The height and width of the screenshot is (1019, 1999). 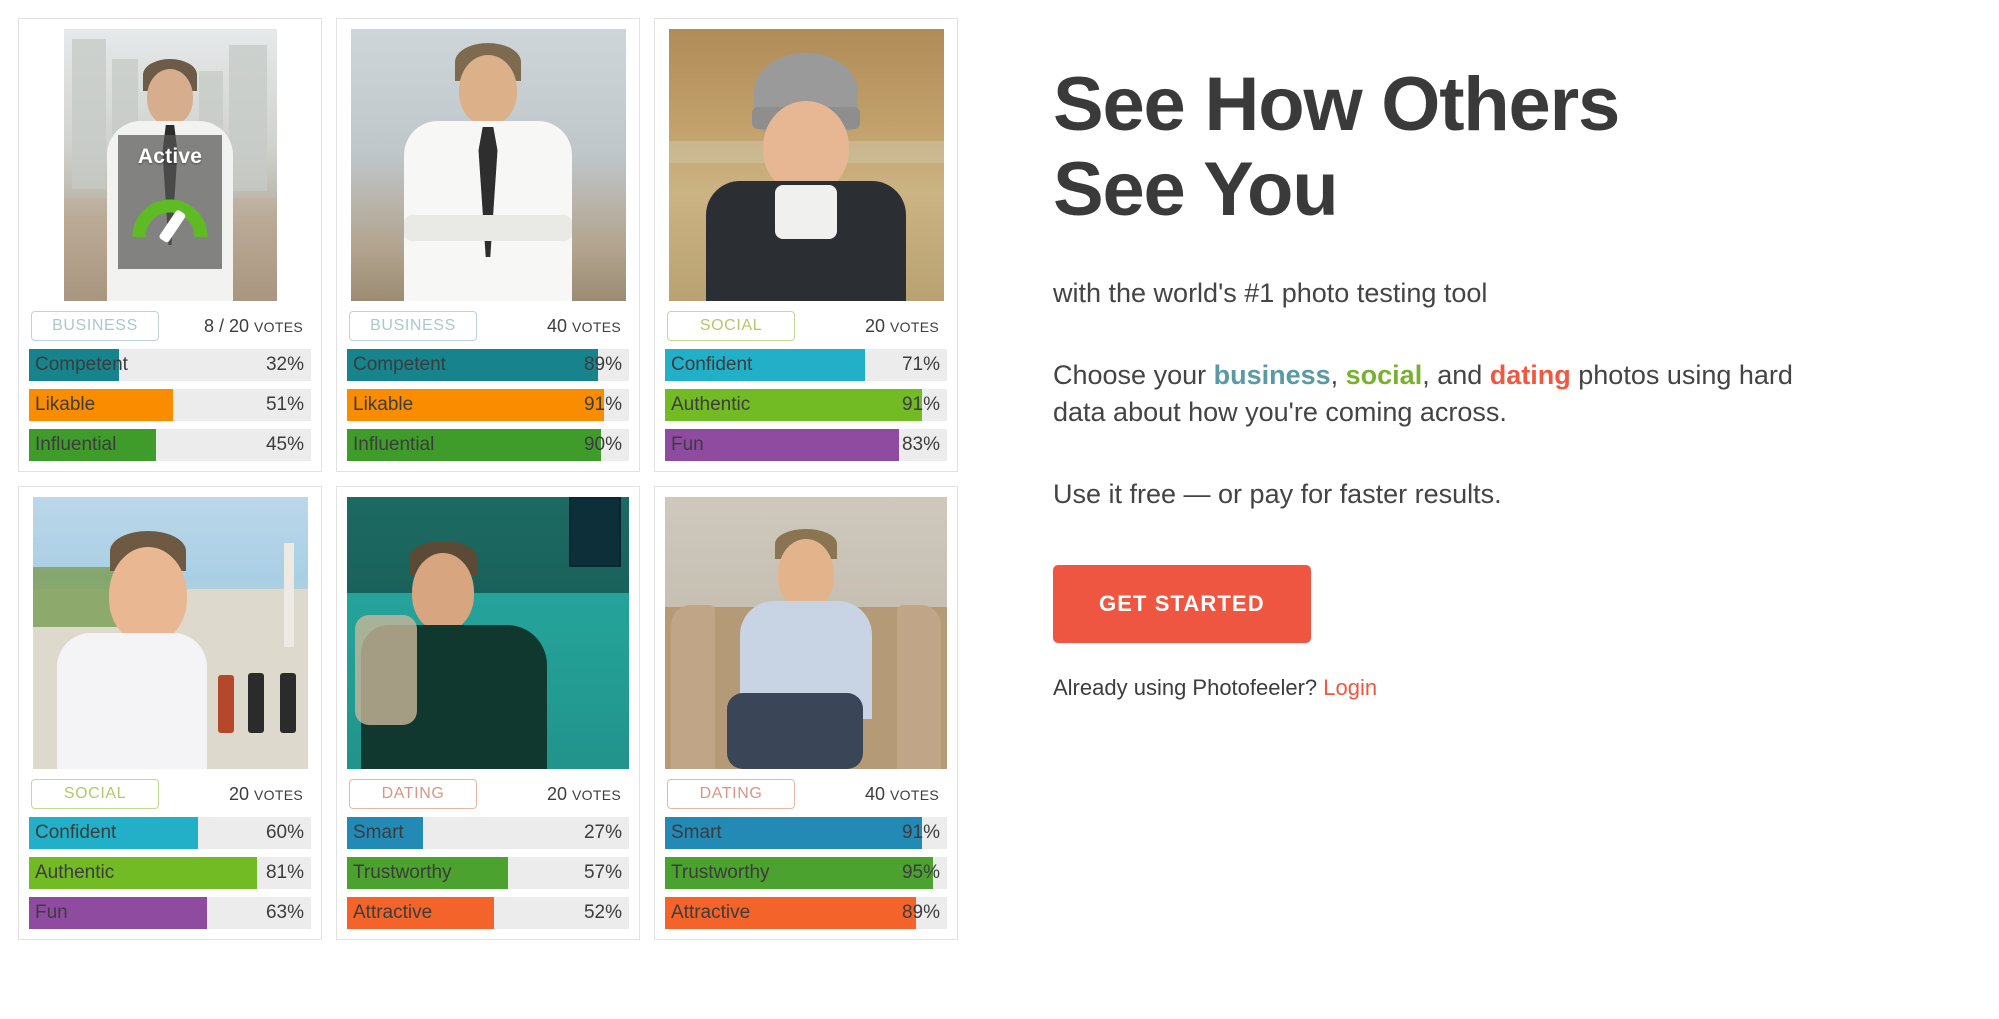 I want to click on trait-bar: Authentic 91%, so click(x=806, y=405).